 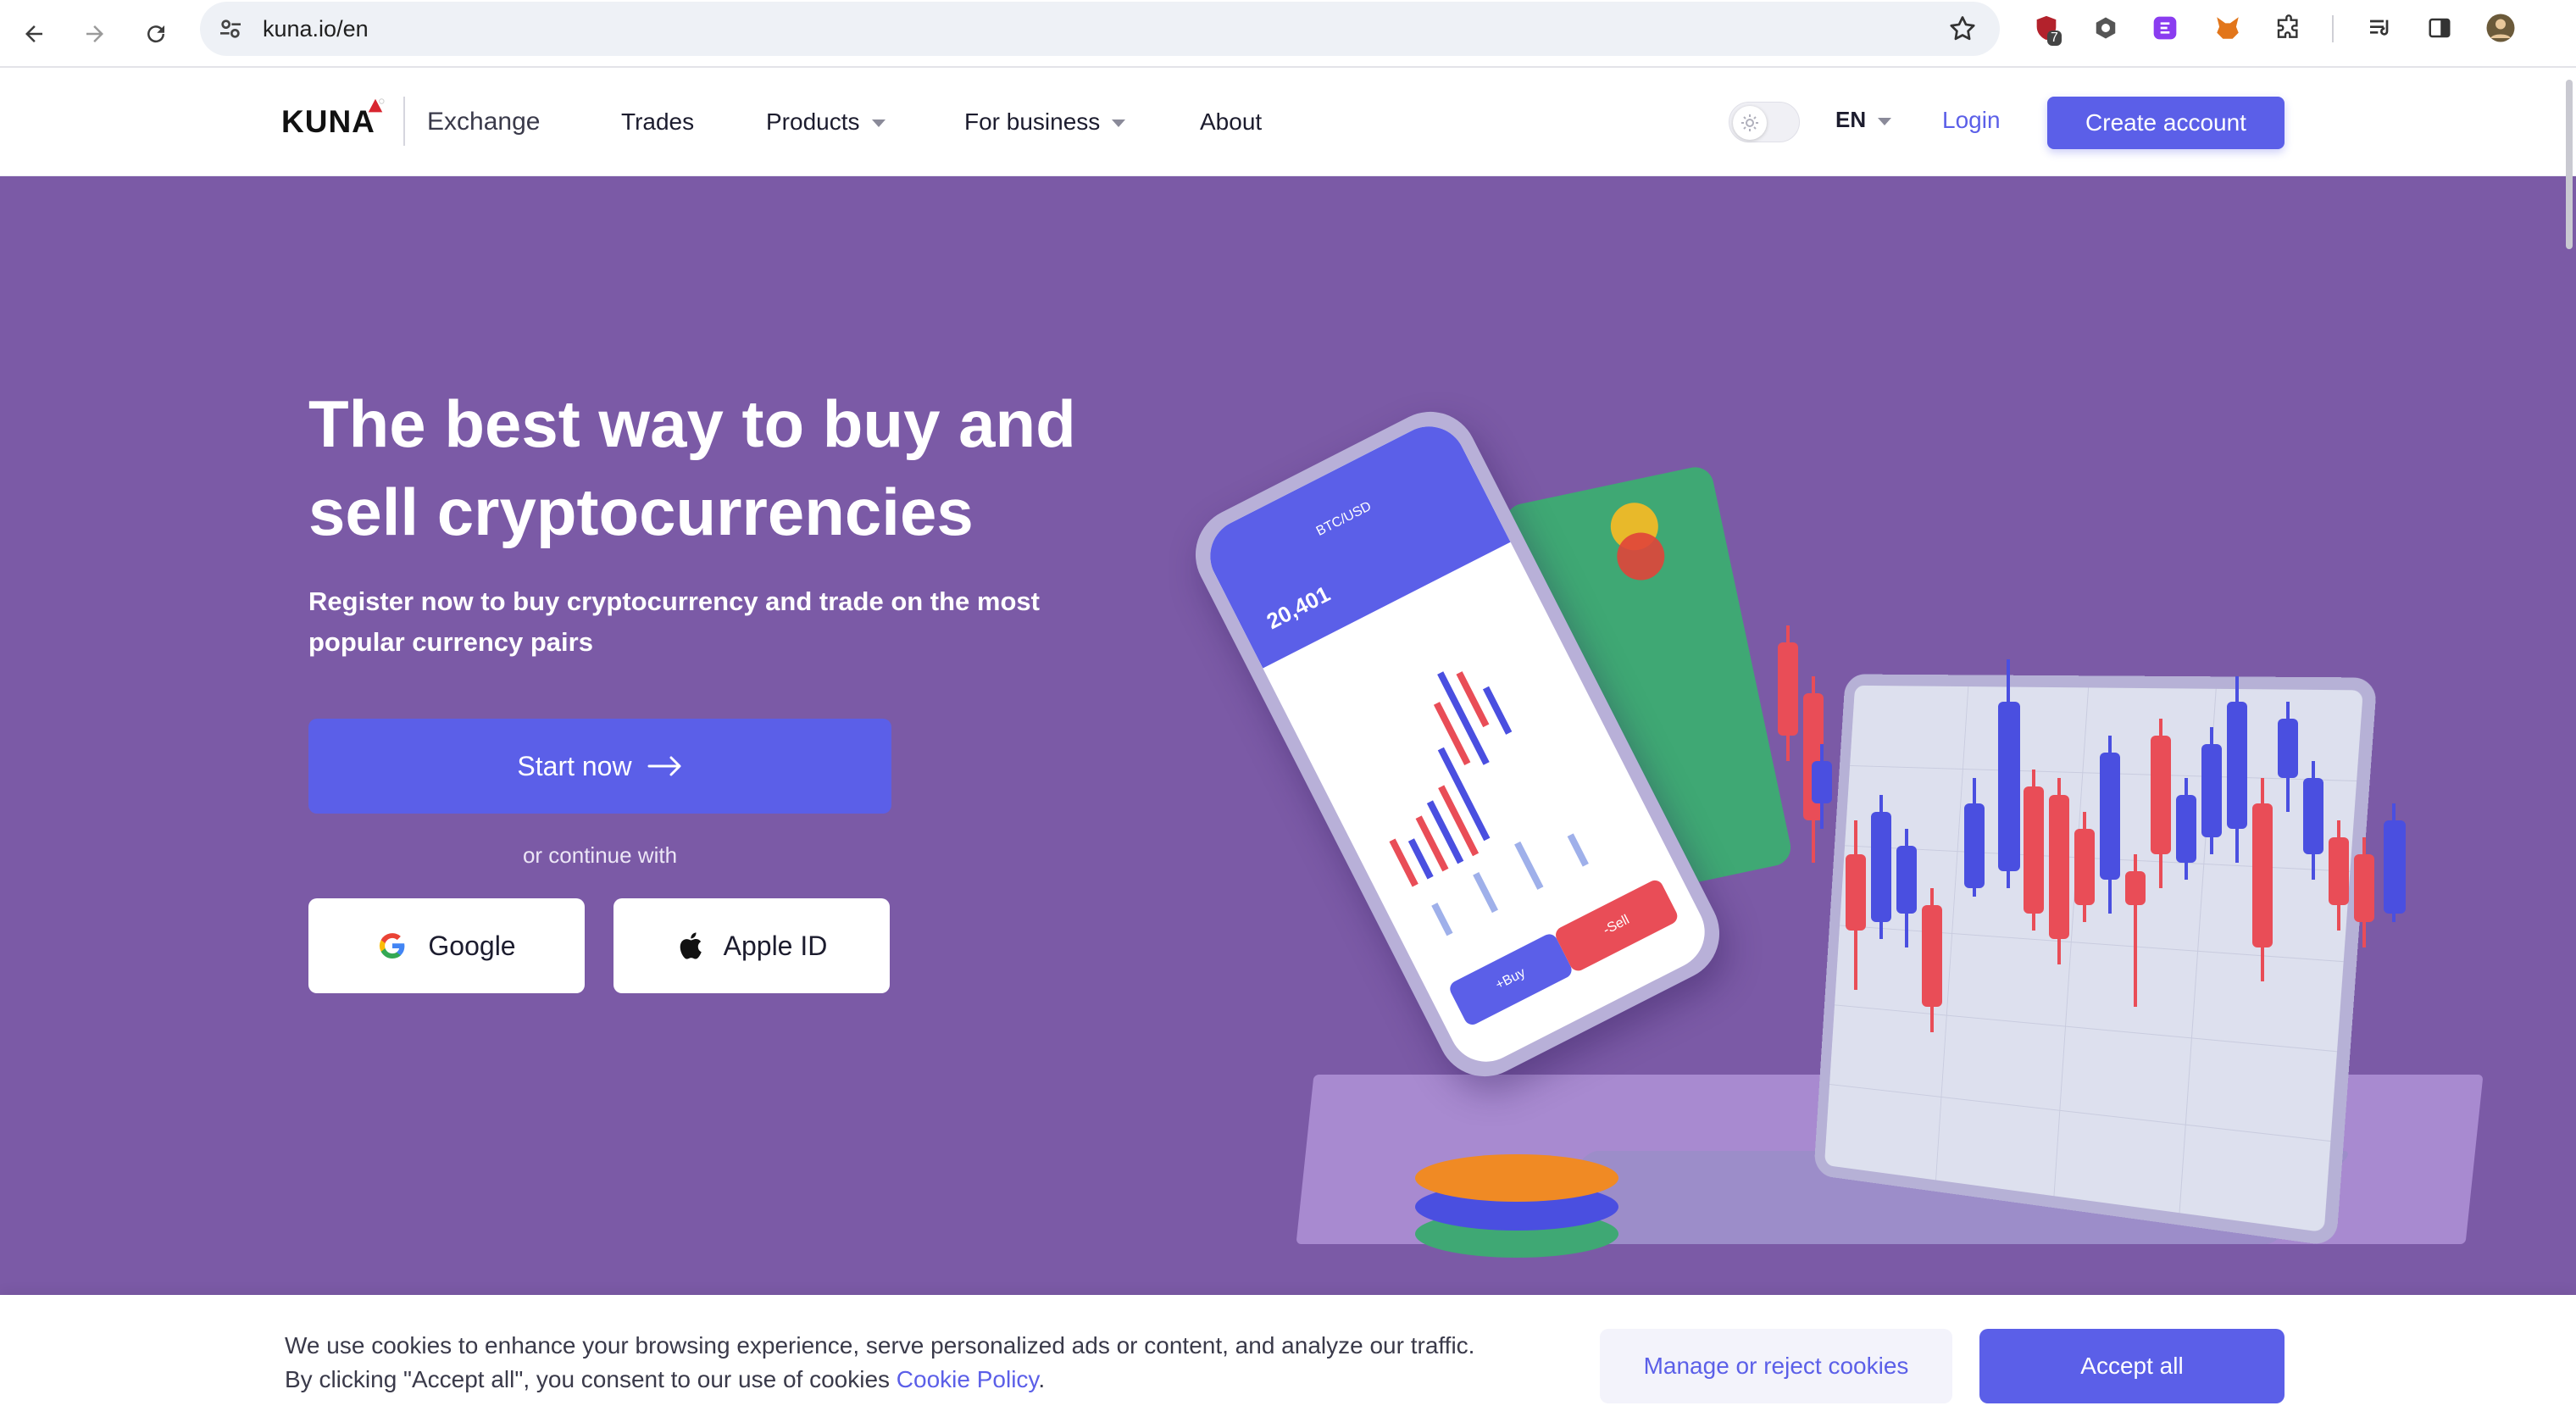 What do you see at coordinates (34, 34) in the screenshot?
I see `back-icon` at bounding box center [34, 34].